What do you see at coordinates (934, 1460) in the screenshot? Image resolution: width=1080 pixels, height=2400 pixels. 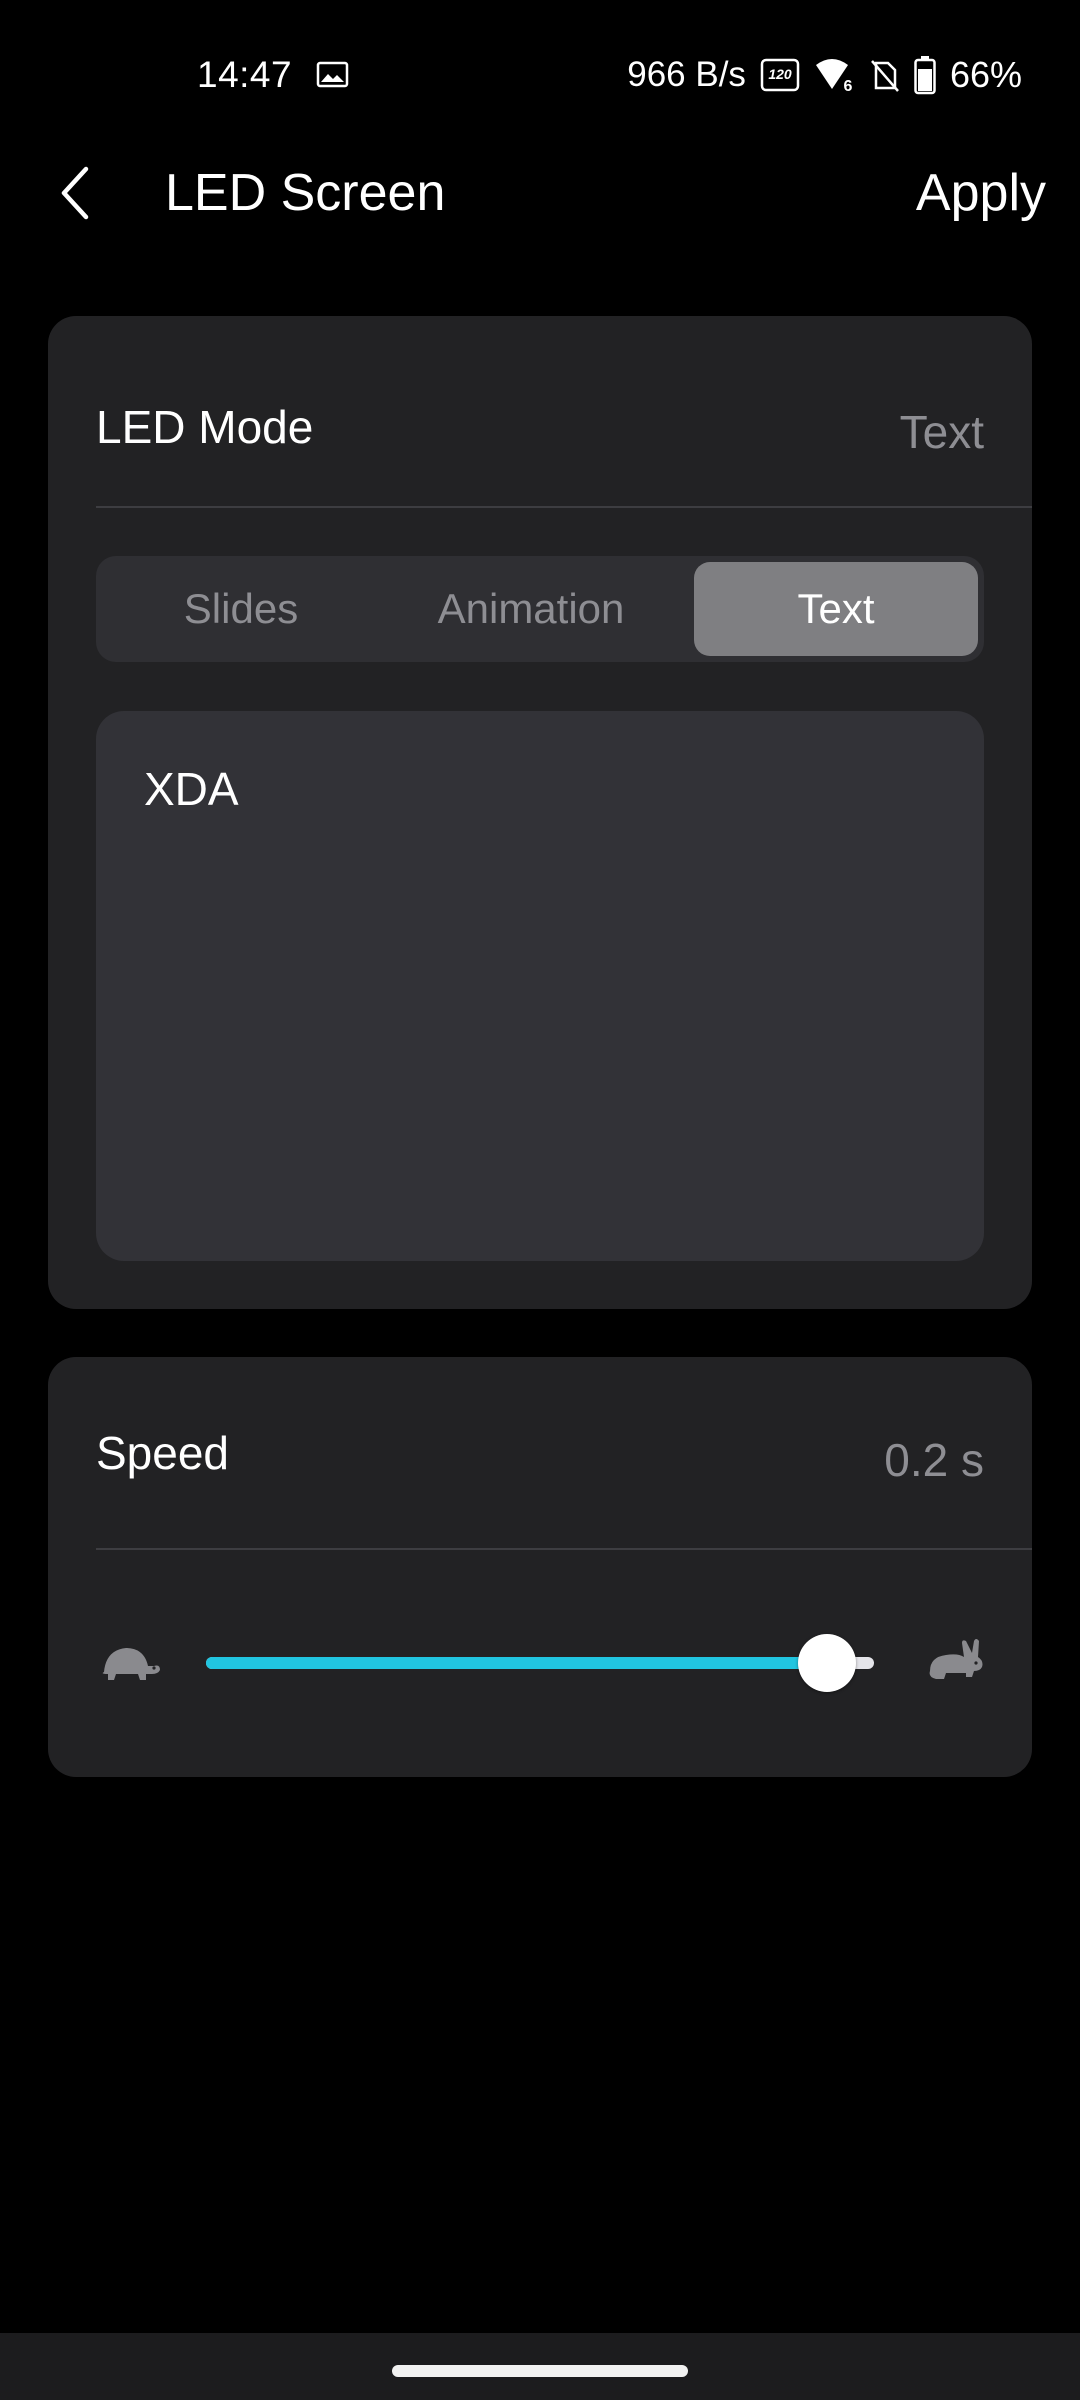 I see `speed-value: 0.2 s` at bounding box center [934, 1460].